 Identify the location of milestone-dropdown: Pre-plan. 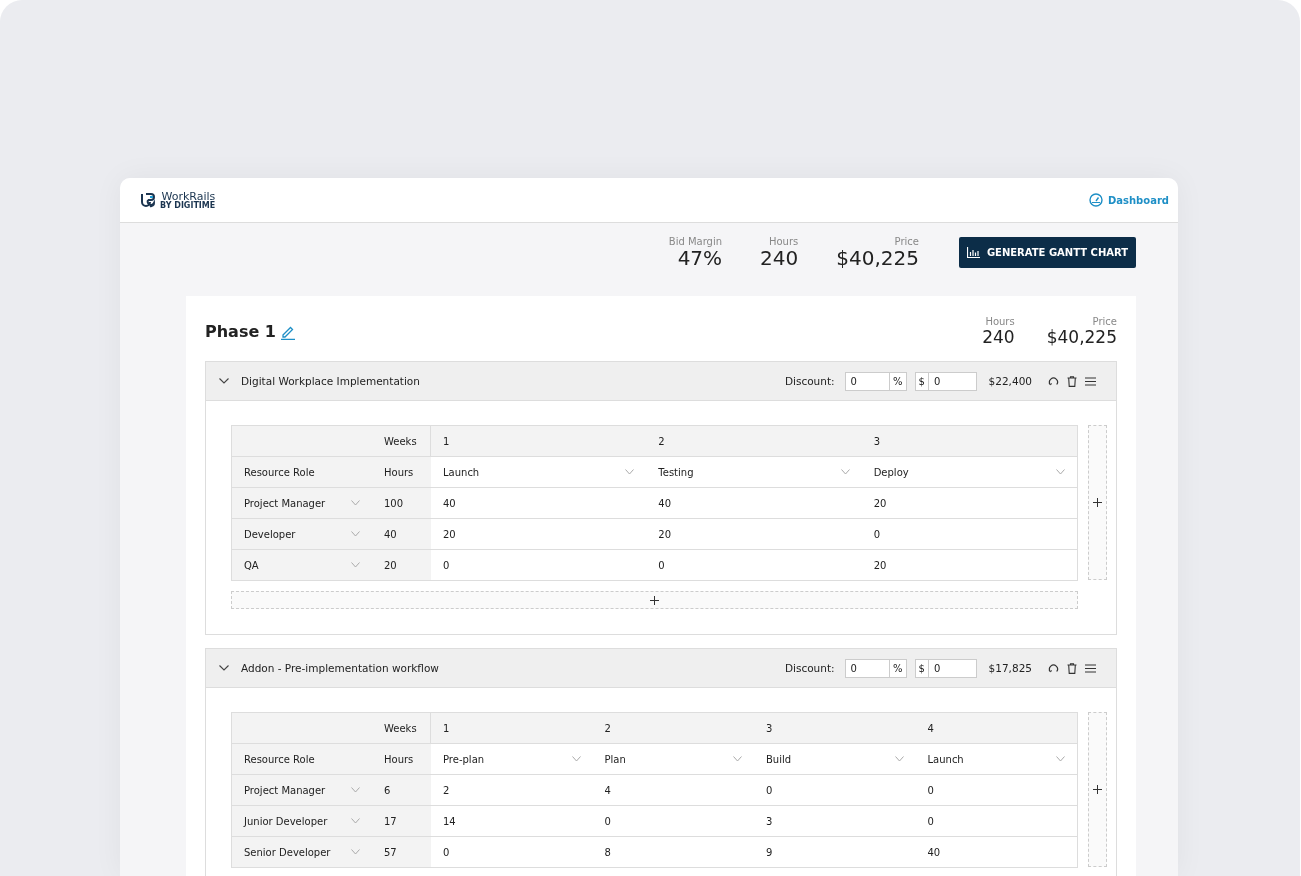
(512, 759).